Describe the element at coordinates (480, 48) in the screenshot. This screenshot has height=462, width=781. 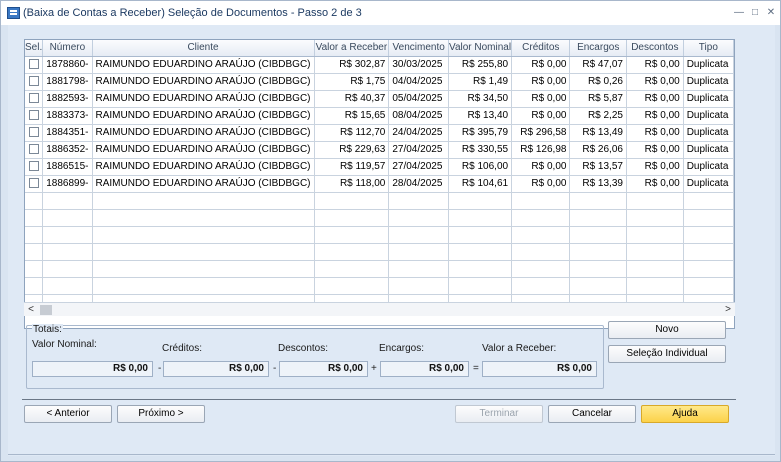
I see `col-header-valor-nominal: Valor Nominal` at that location.